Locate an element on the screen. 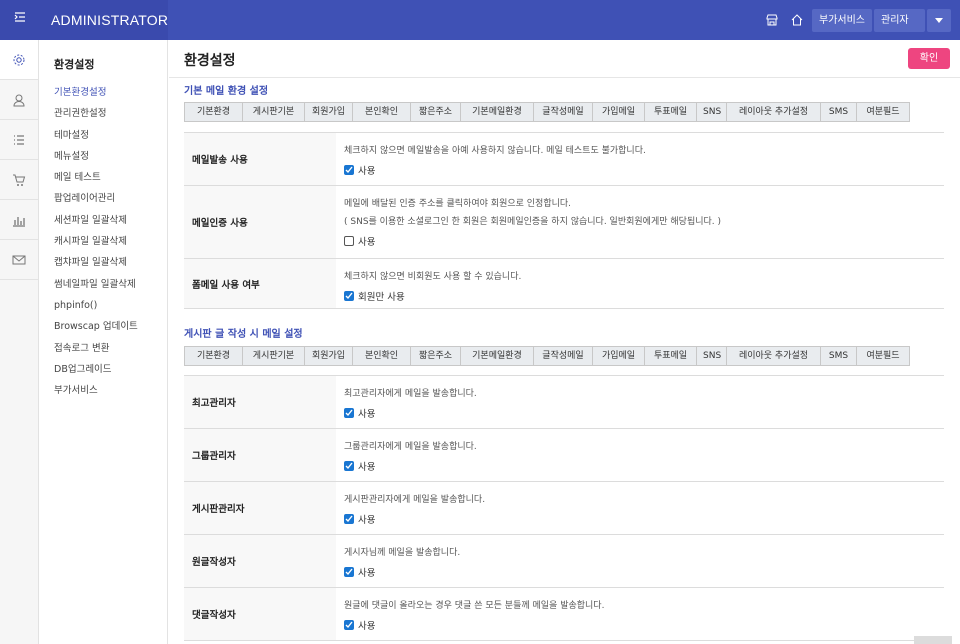 The height and width of the screenshot is (644, 960). submenu-item: 썸네일파일 일괄삭제 is located at coordinates (103, 284).